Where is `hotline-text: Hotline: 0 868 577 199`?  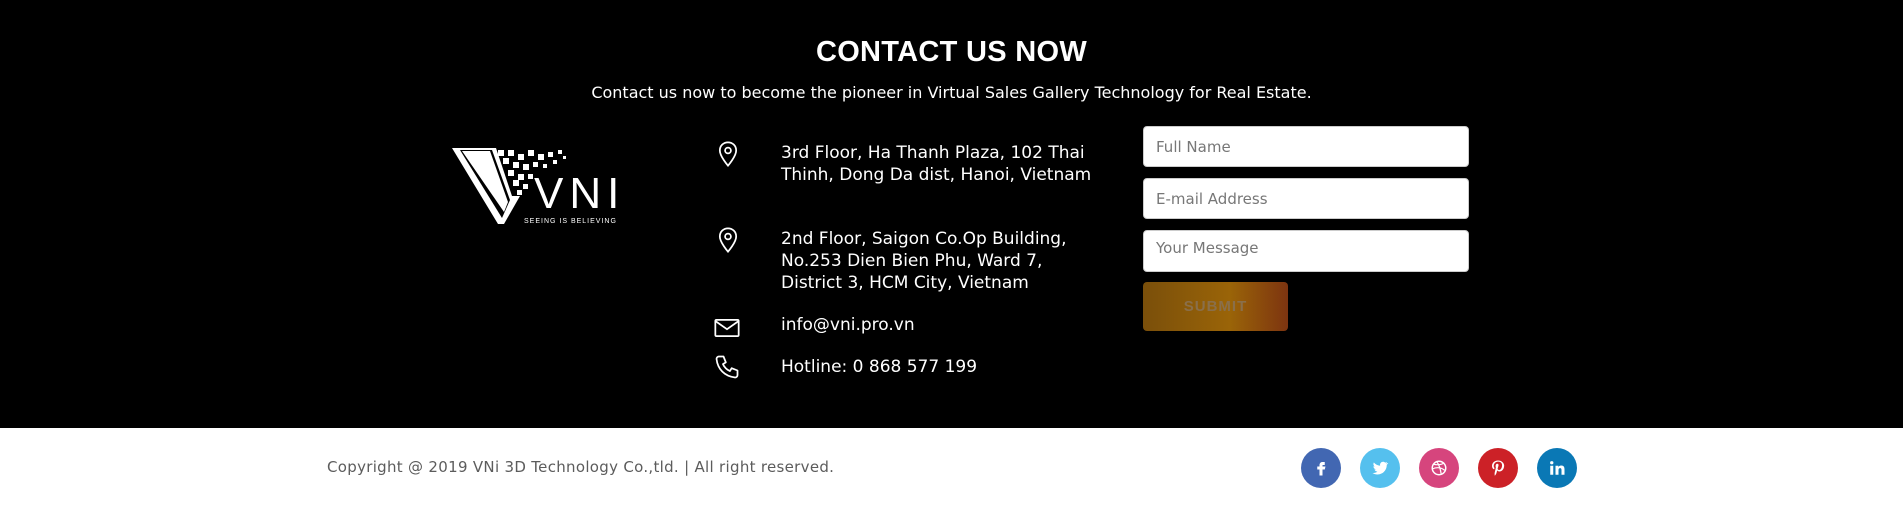
hotline-text: Hotline: 0 868 577 199 is located at coordinates (941, 367).